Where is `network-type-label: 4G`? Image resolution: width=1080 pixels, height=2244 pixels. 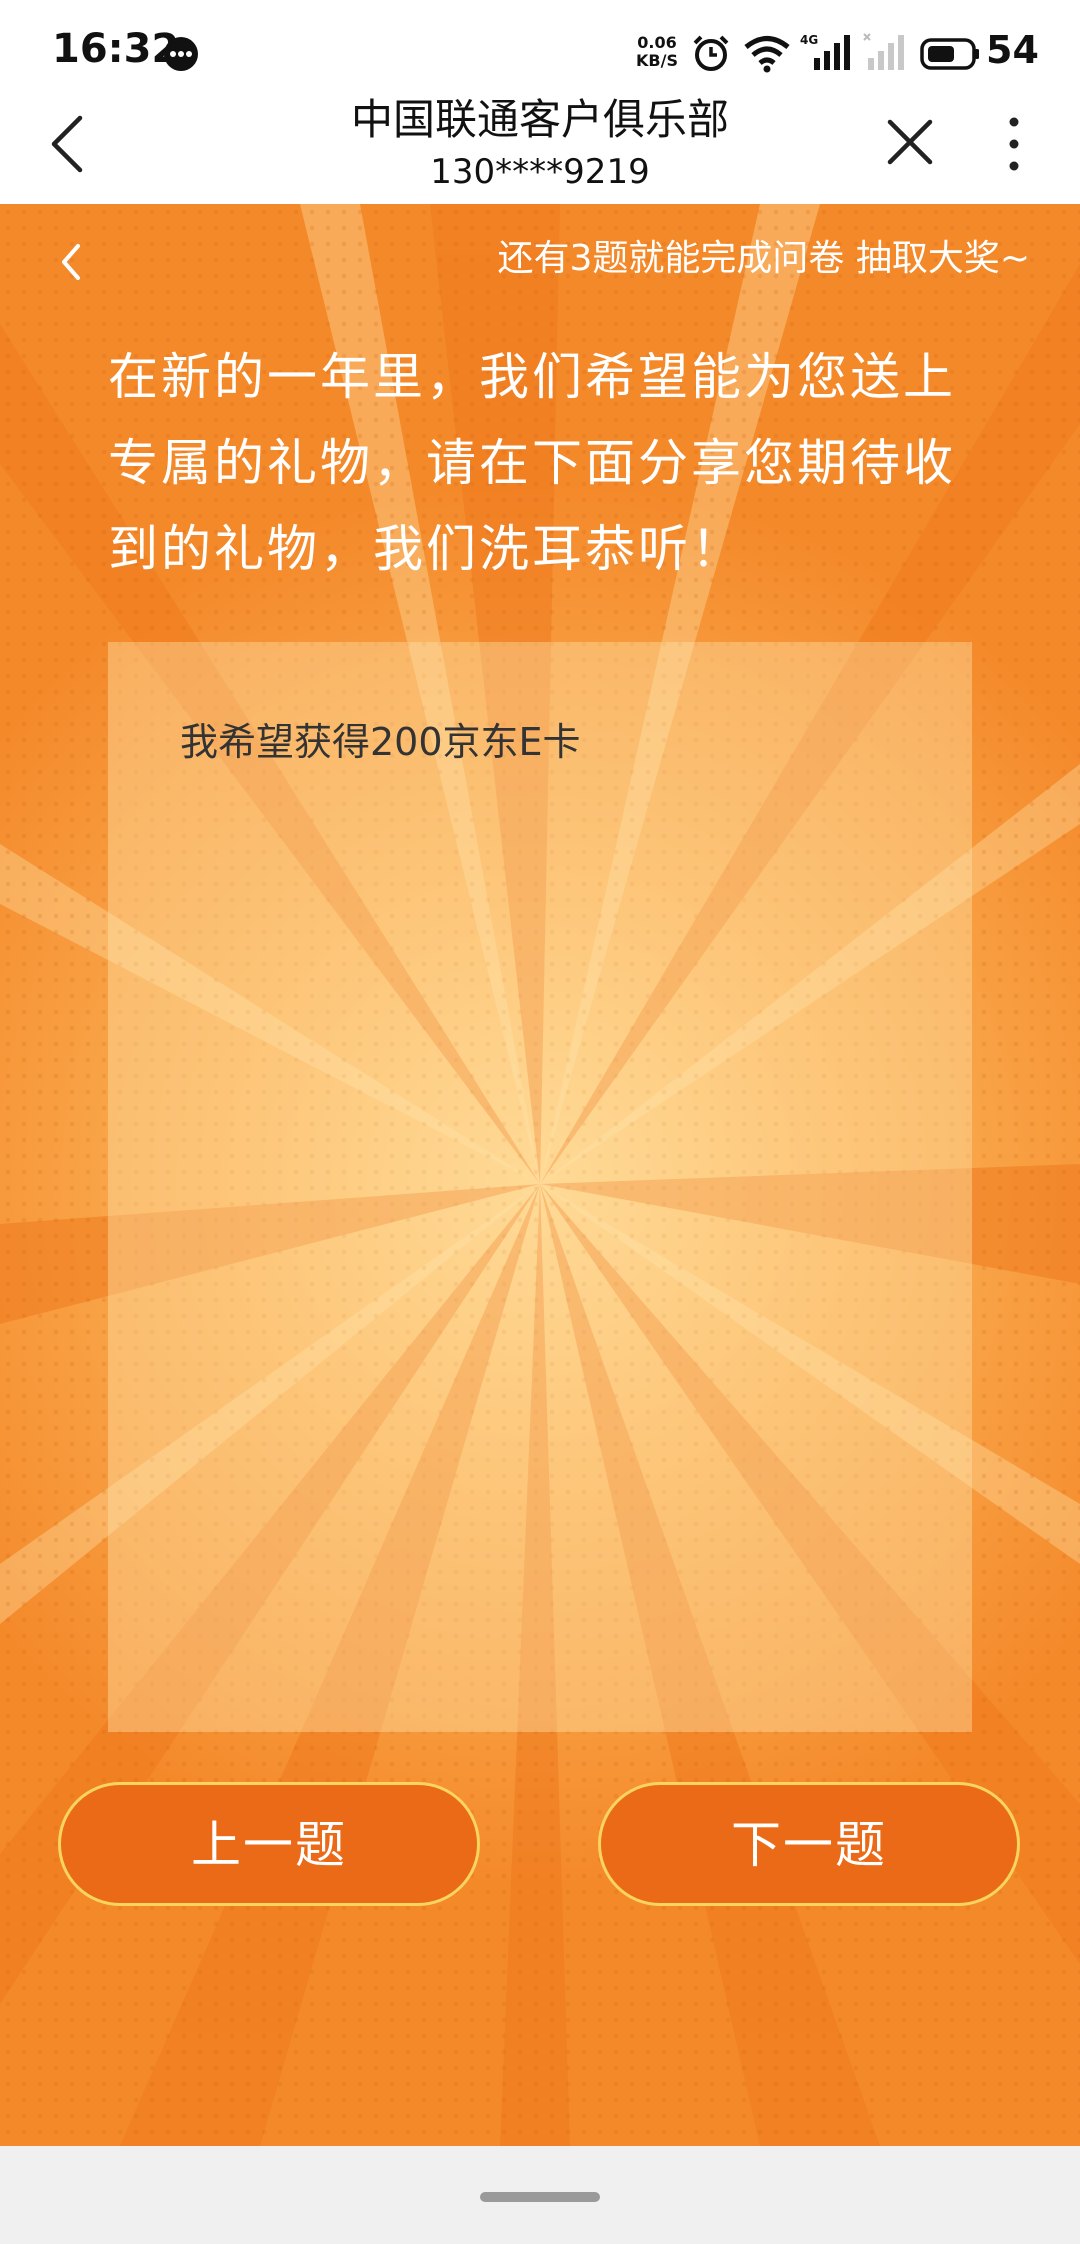 network-type-label: 4G is located at coordinates (809, 40).